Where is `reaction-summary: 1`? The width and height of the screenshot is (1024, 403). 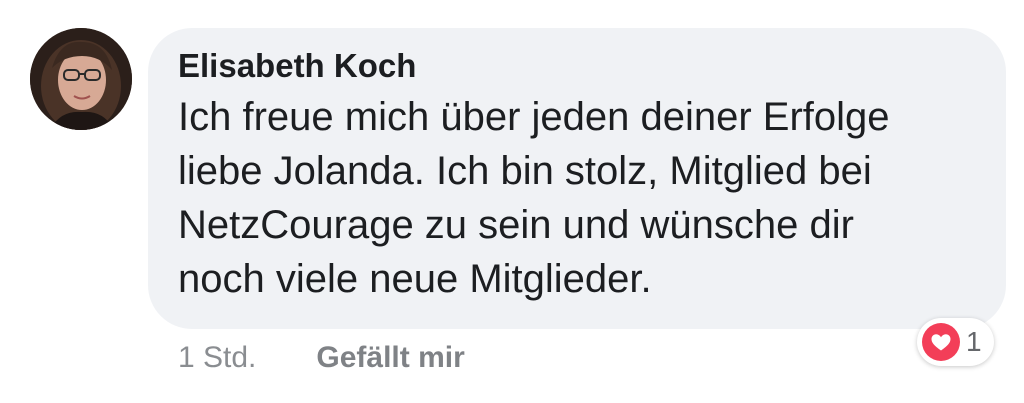 reaction-summary: 1 is located at coordinates (955, 342).